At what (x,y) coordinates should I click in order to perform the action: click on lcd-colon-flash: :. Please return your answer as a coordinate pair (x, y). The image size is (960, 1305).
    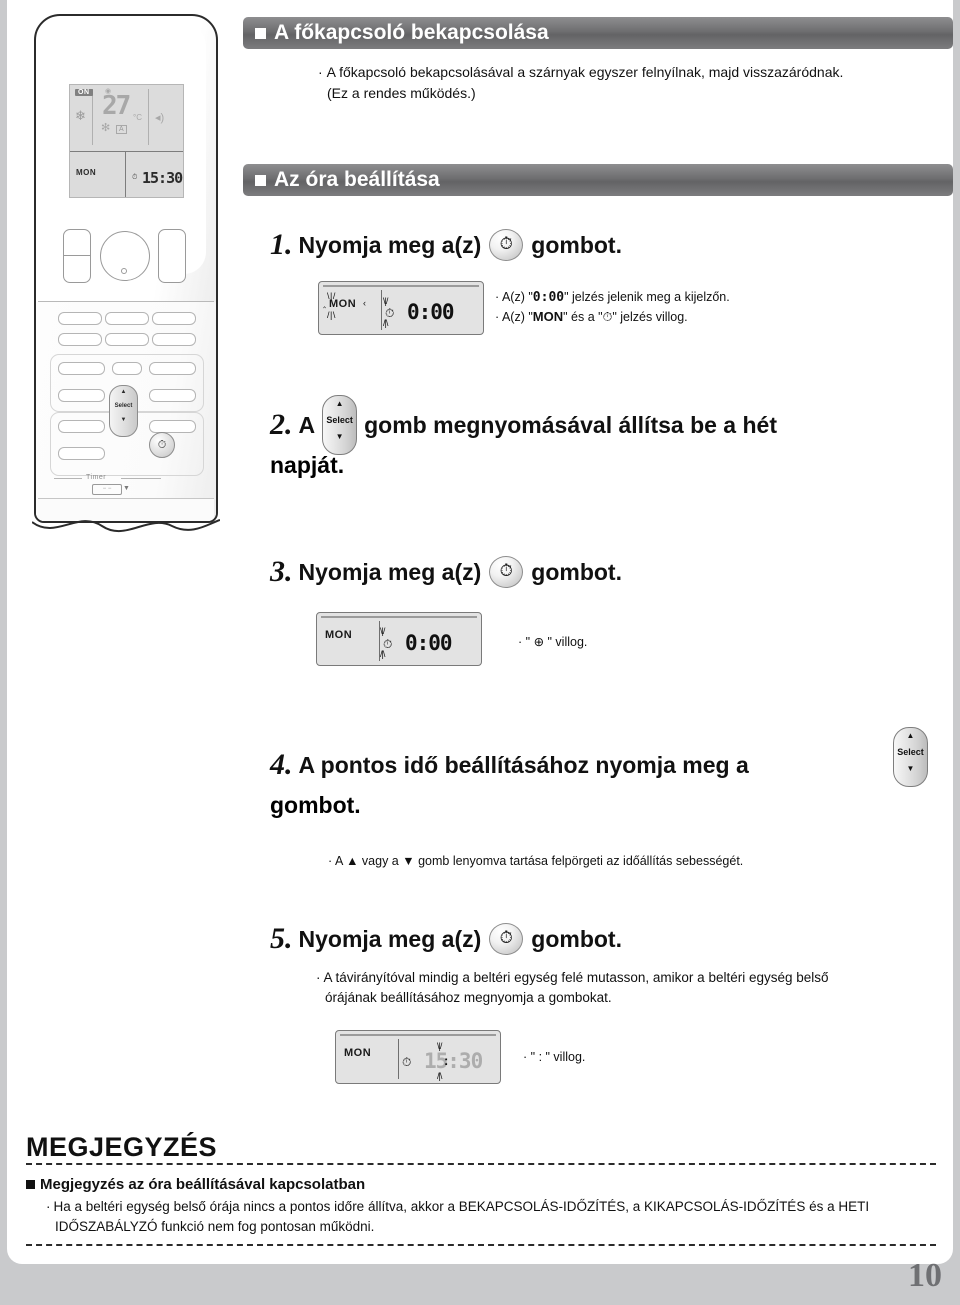
    Looking at the image, I should click on (446, 1060).